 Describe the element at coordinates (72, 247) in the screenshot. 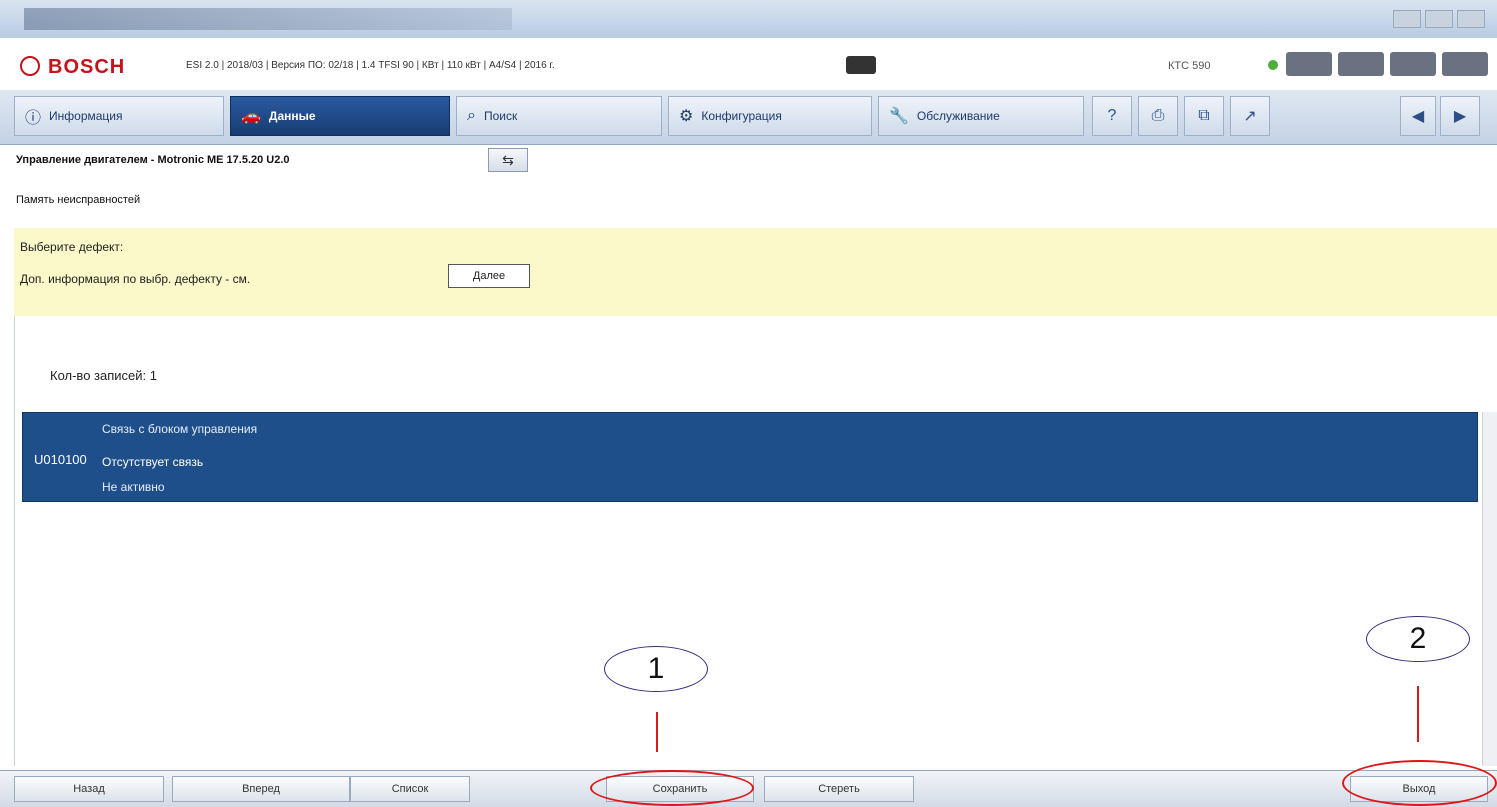

I see `instruction-line-1: Выберите дефект:` at that location.